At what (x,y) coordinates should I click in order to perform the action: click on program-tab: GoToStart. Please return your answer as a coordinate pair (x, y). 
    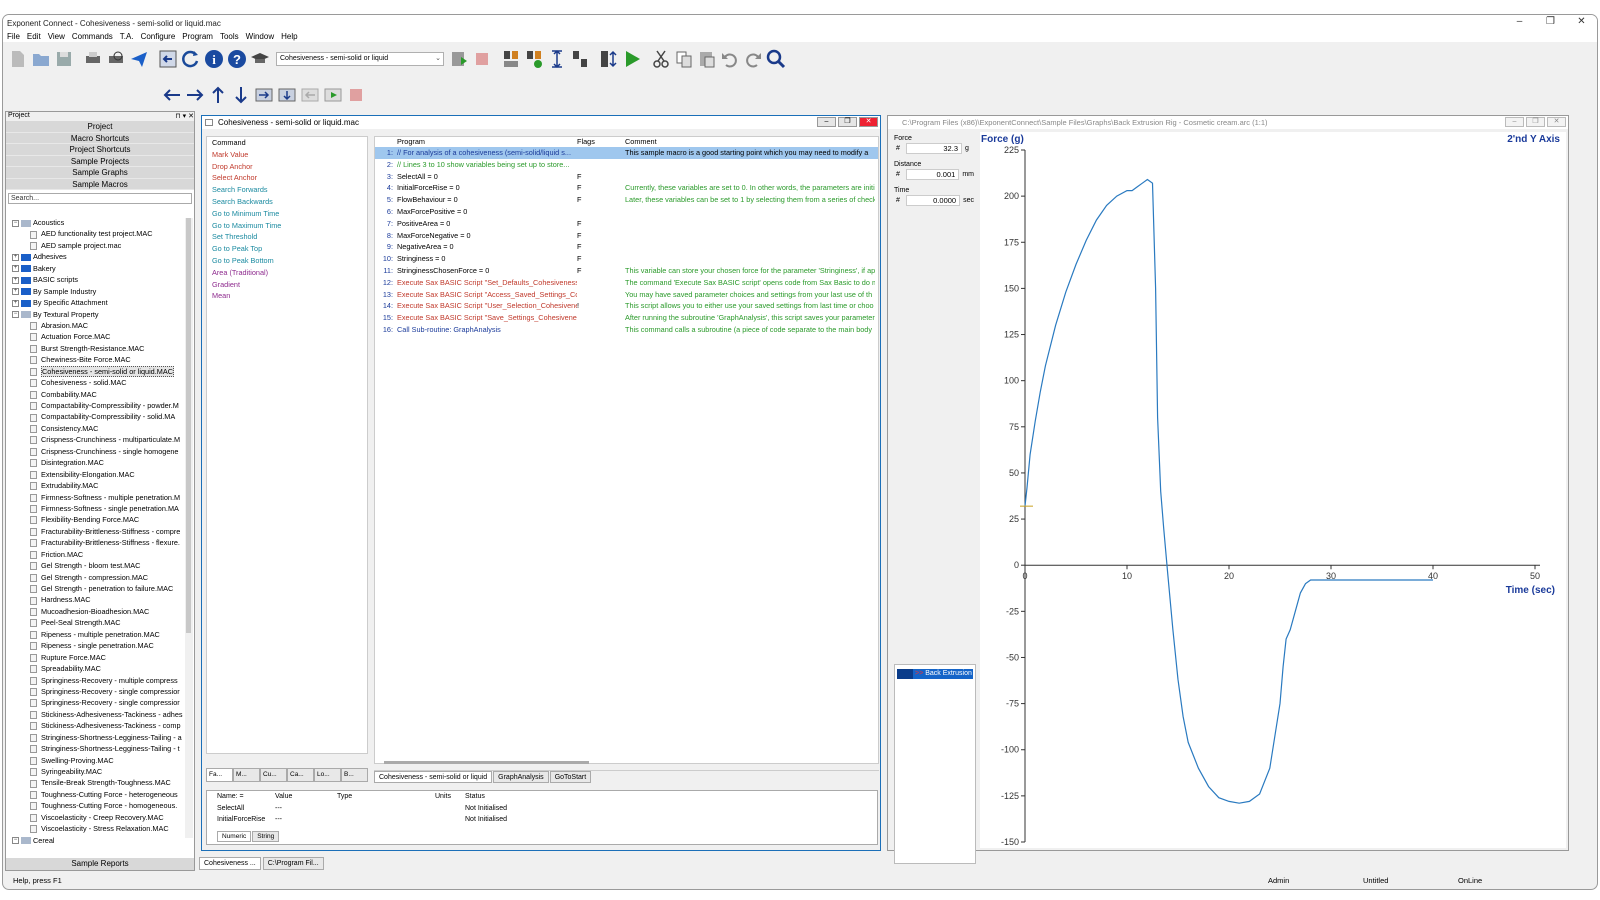
    Looking at the image, I should click on (570, 777).